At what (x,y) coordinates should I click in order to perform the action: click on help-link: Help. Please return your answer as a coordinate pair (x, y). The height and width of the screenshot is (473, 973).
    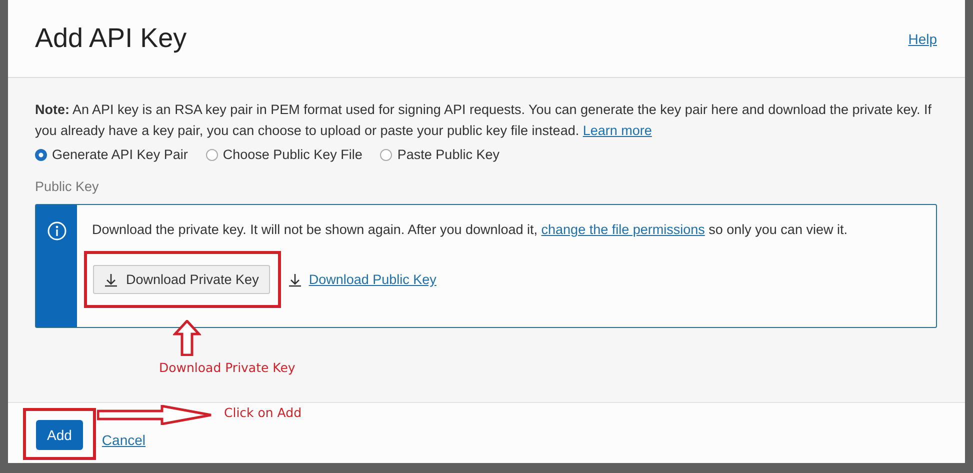
    Looking at the image, I should click on (922, 38).